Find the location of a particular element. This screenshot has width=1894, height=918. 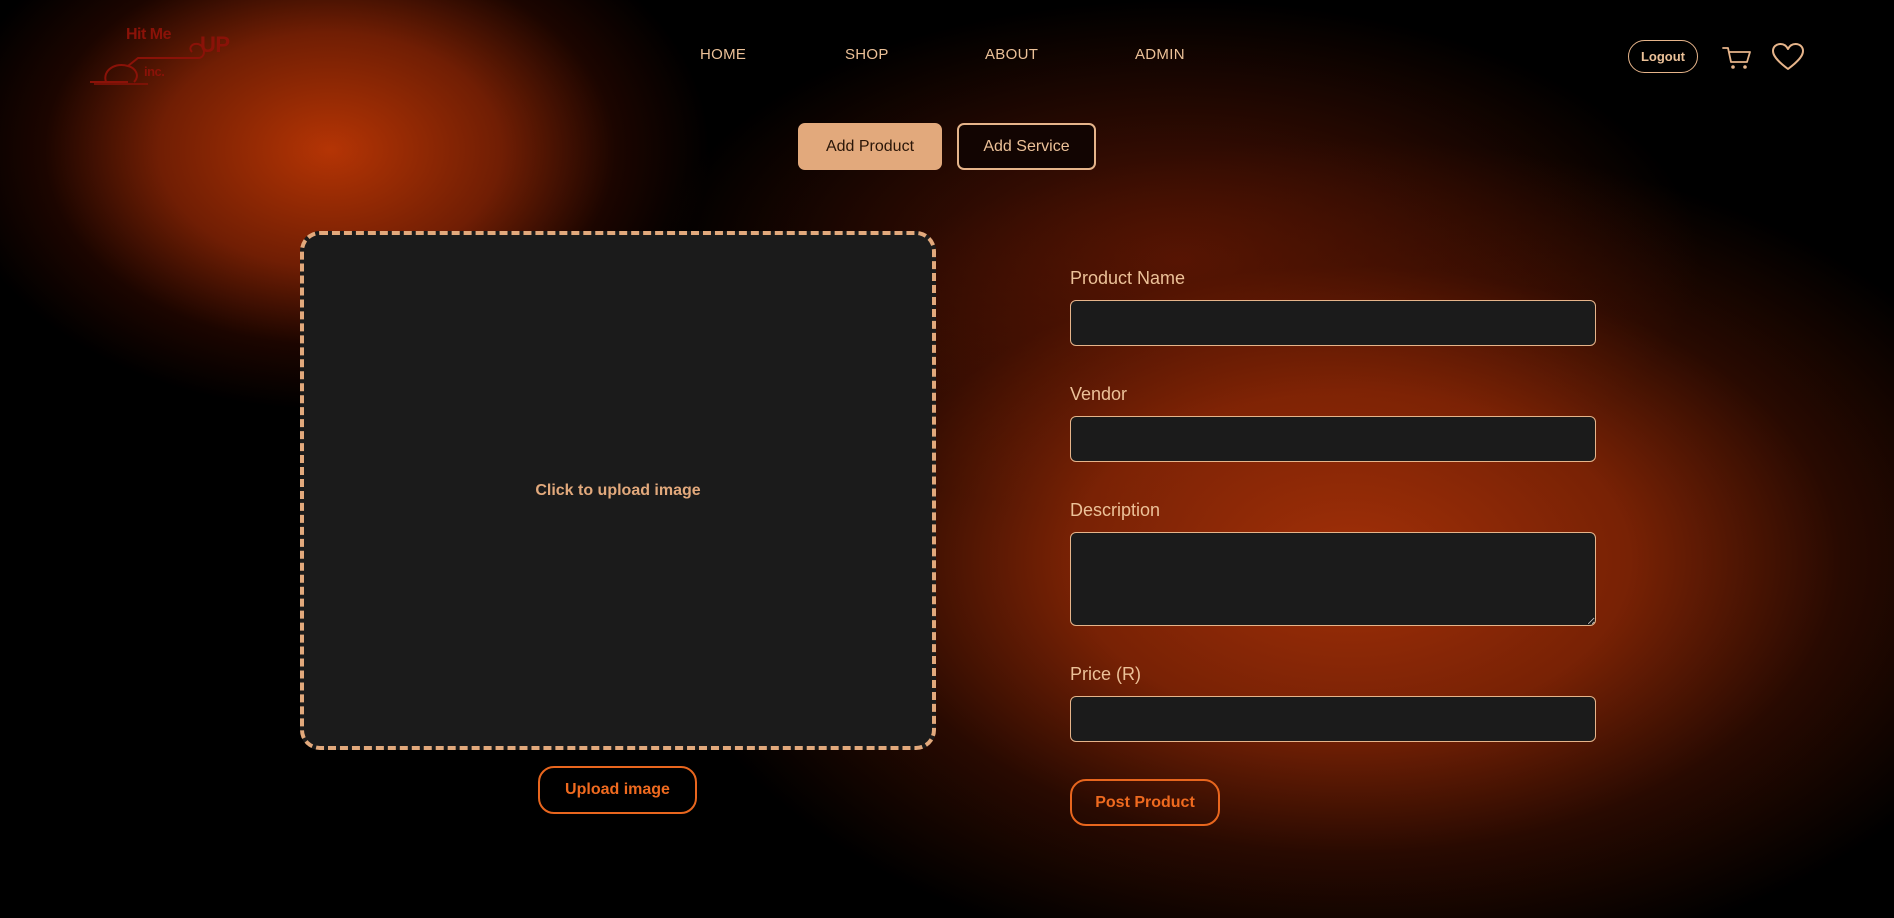

nav-link-about: ABOUT is located at coordinates (1011, 54).